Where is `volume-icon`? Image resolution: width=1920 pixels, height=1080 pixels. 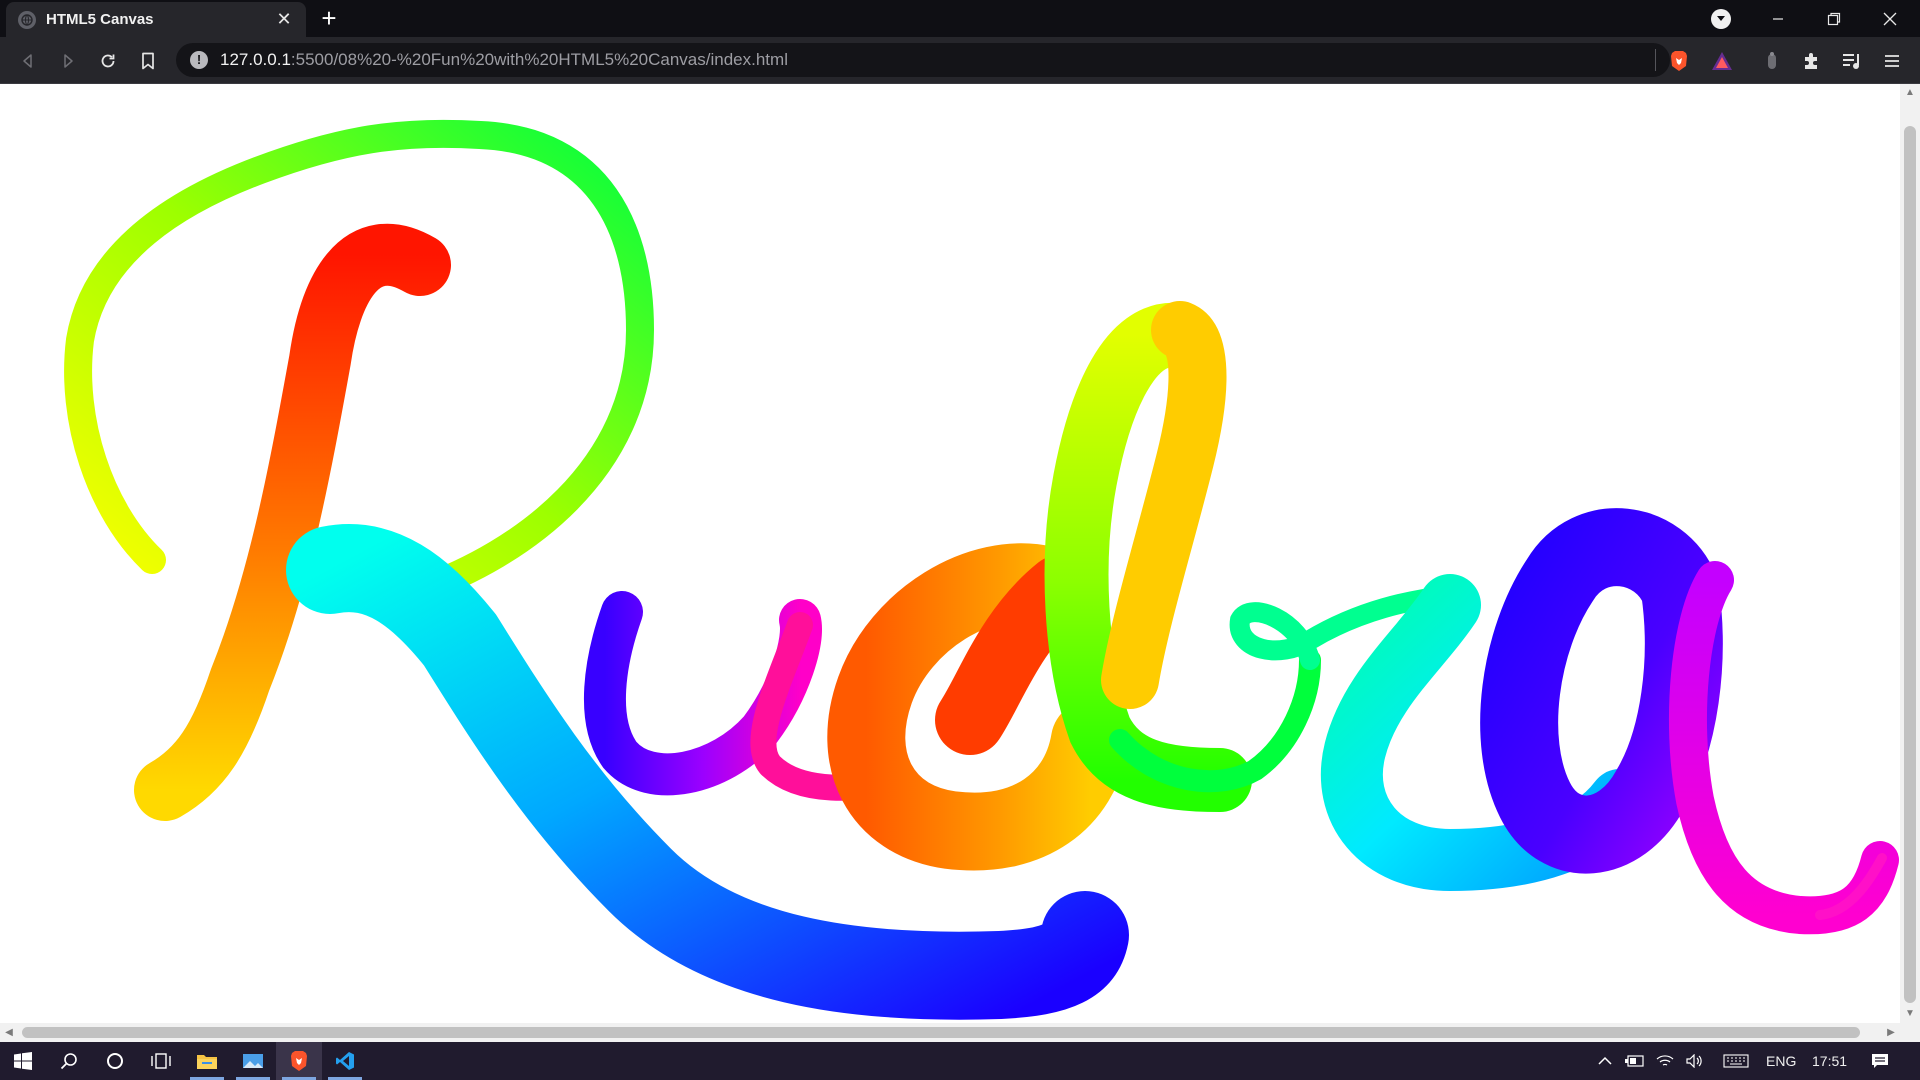
volume-icon is located at coordinates (1695, 1061).